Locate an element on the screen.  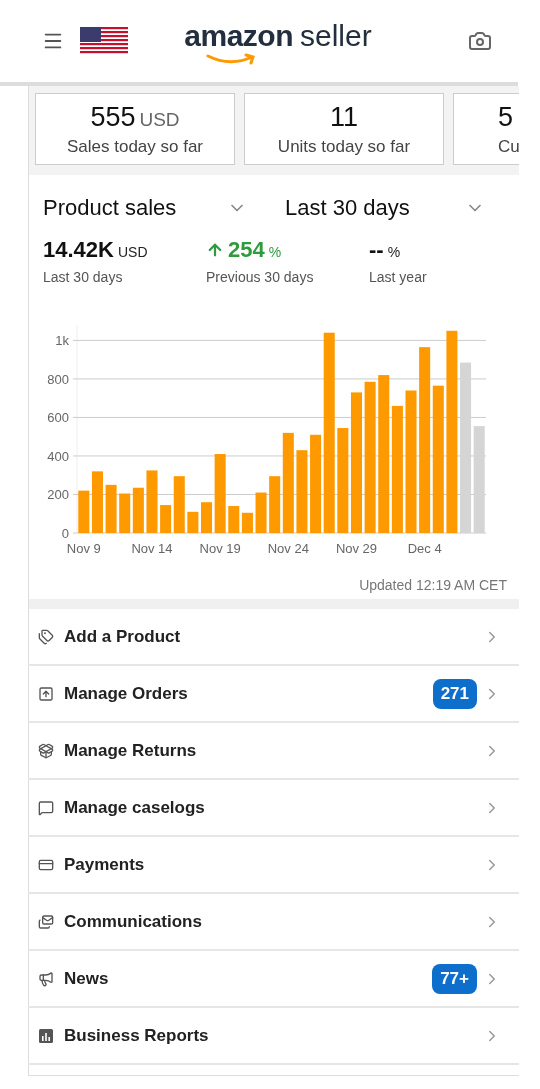
card-label: Sales today so far is located at coordinates (135, 146).